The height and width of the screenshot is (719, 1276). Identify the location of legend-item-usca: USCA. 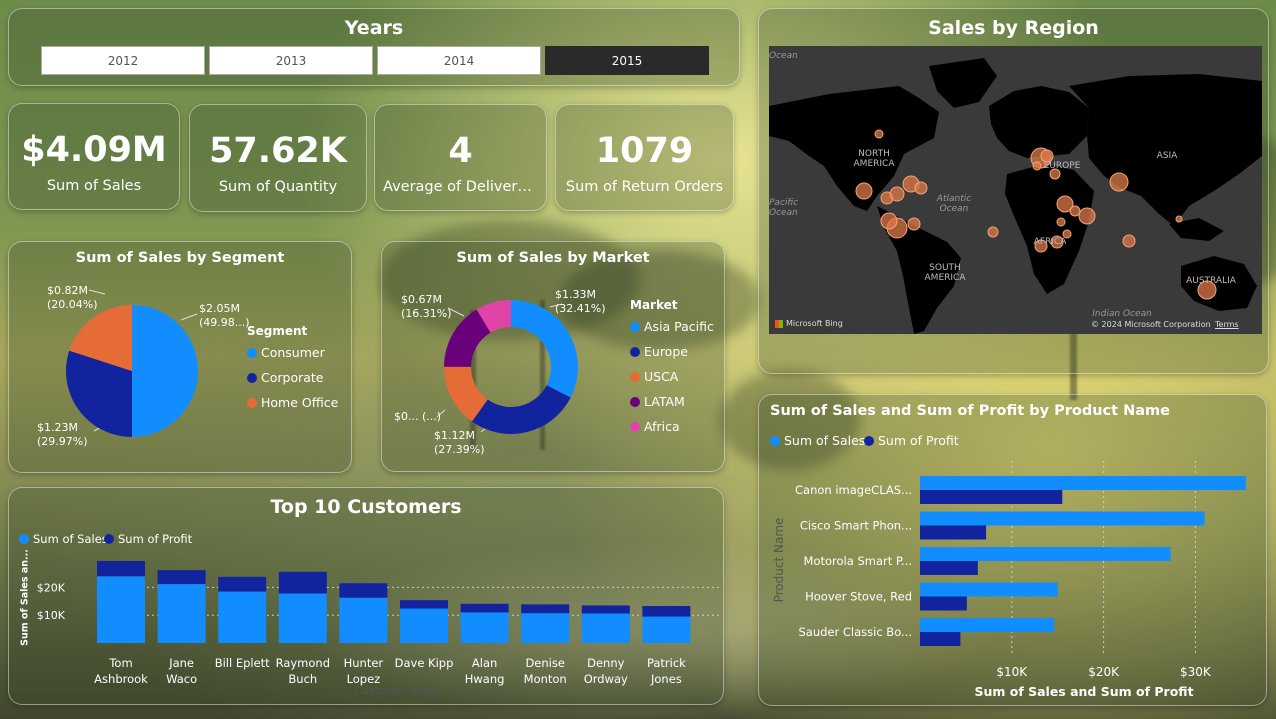
(654, 376).